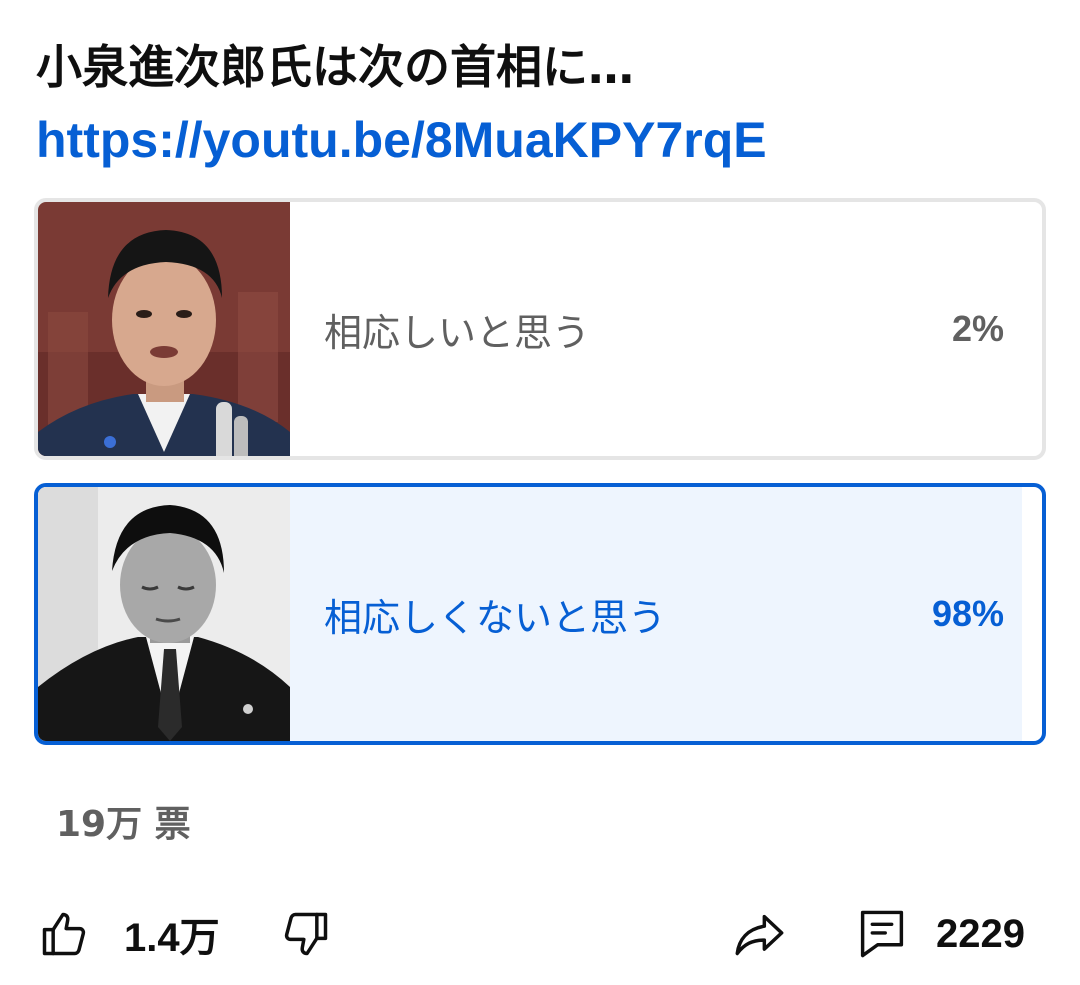  Describe the element at coordinates (967, 613) in the screenshot. I see `poll-option-2-percent: 98%` at that location.